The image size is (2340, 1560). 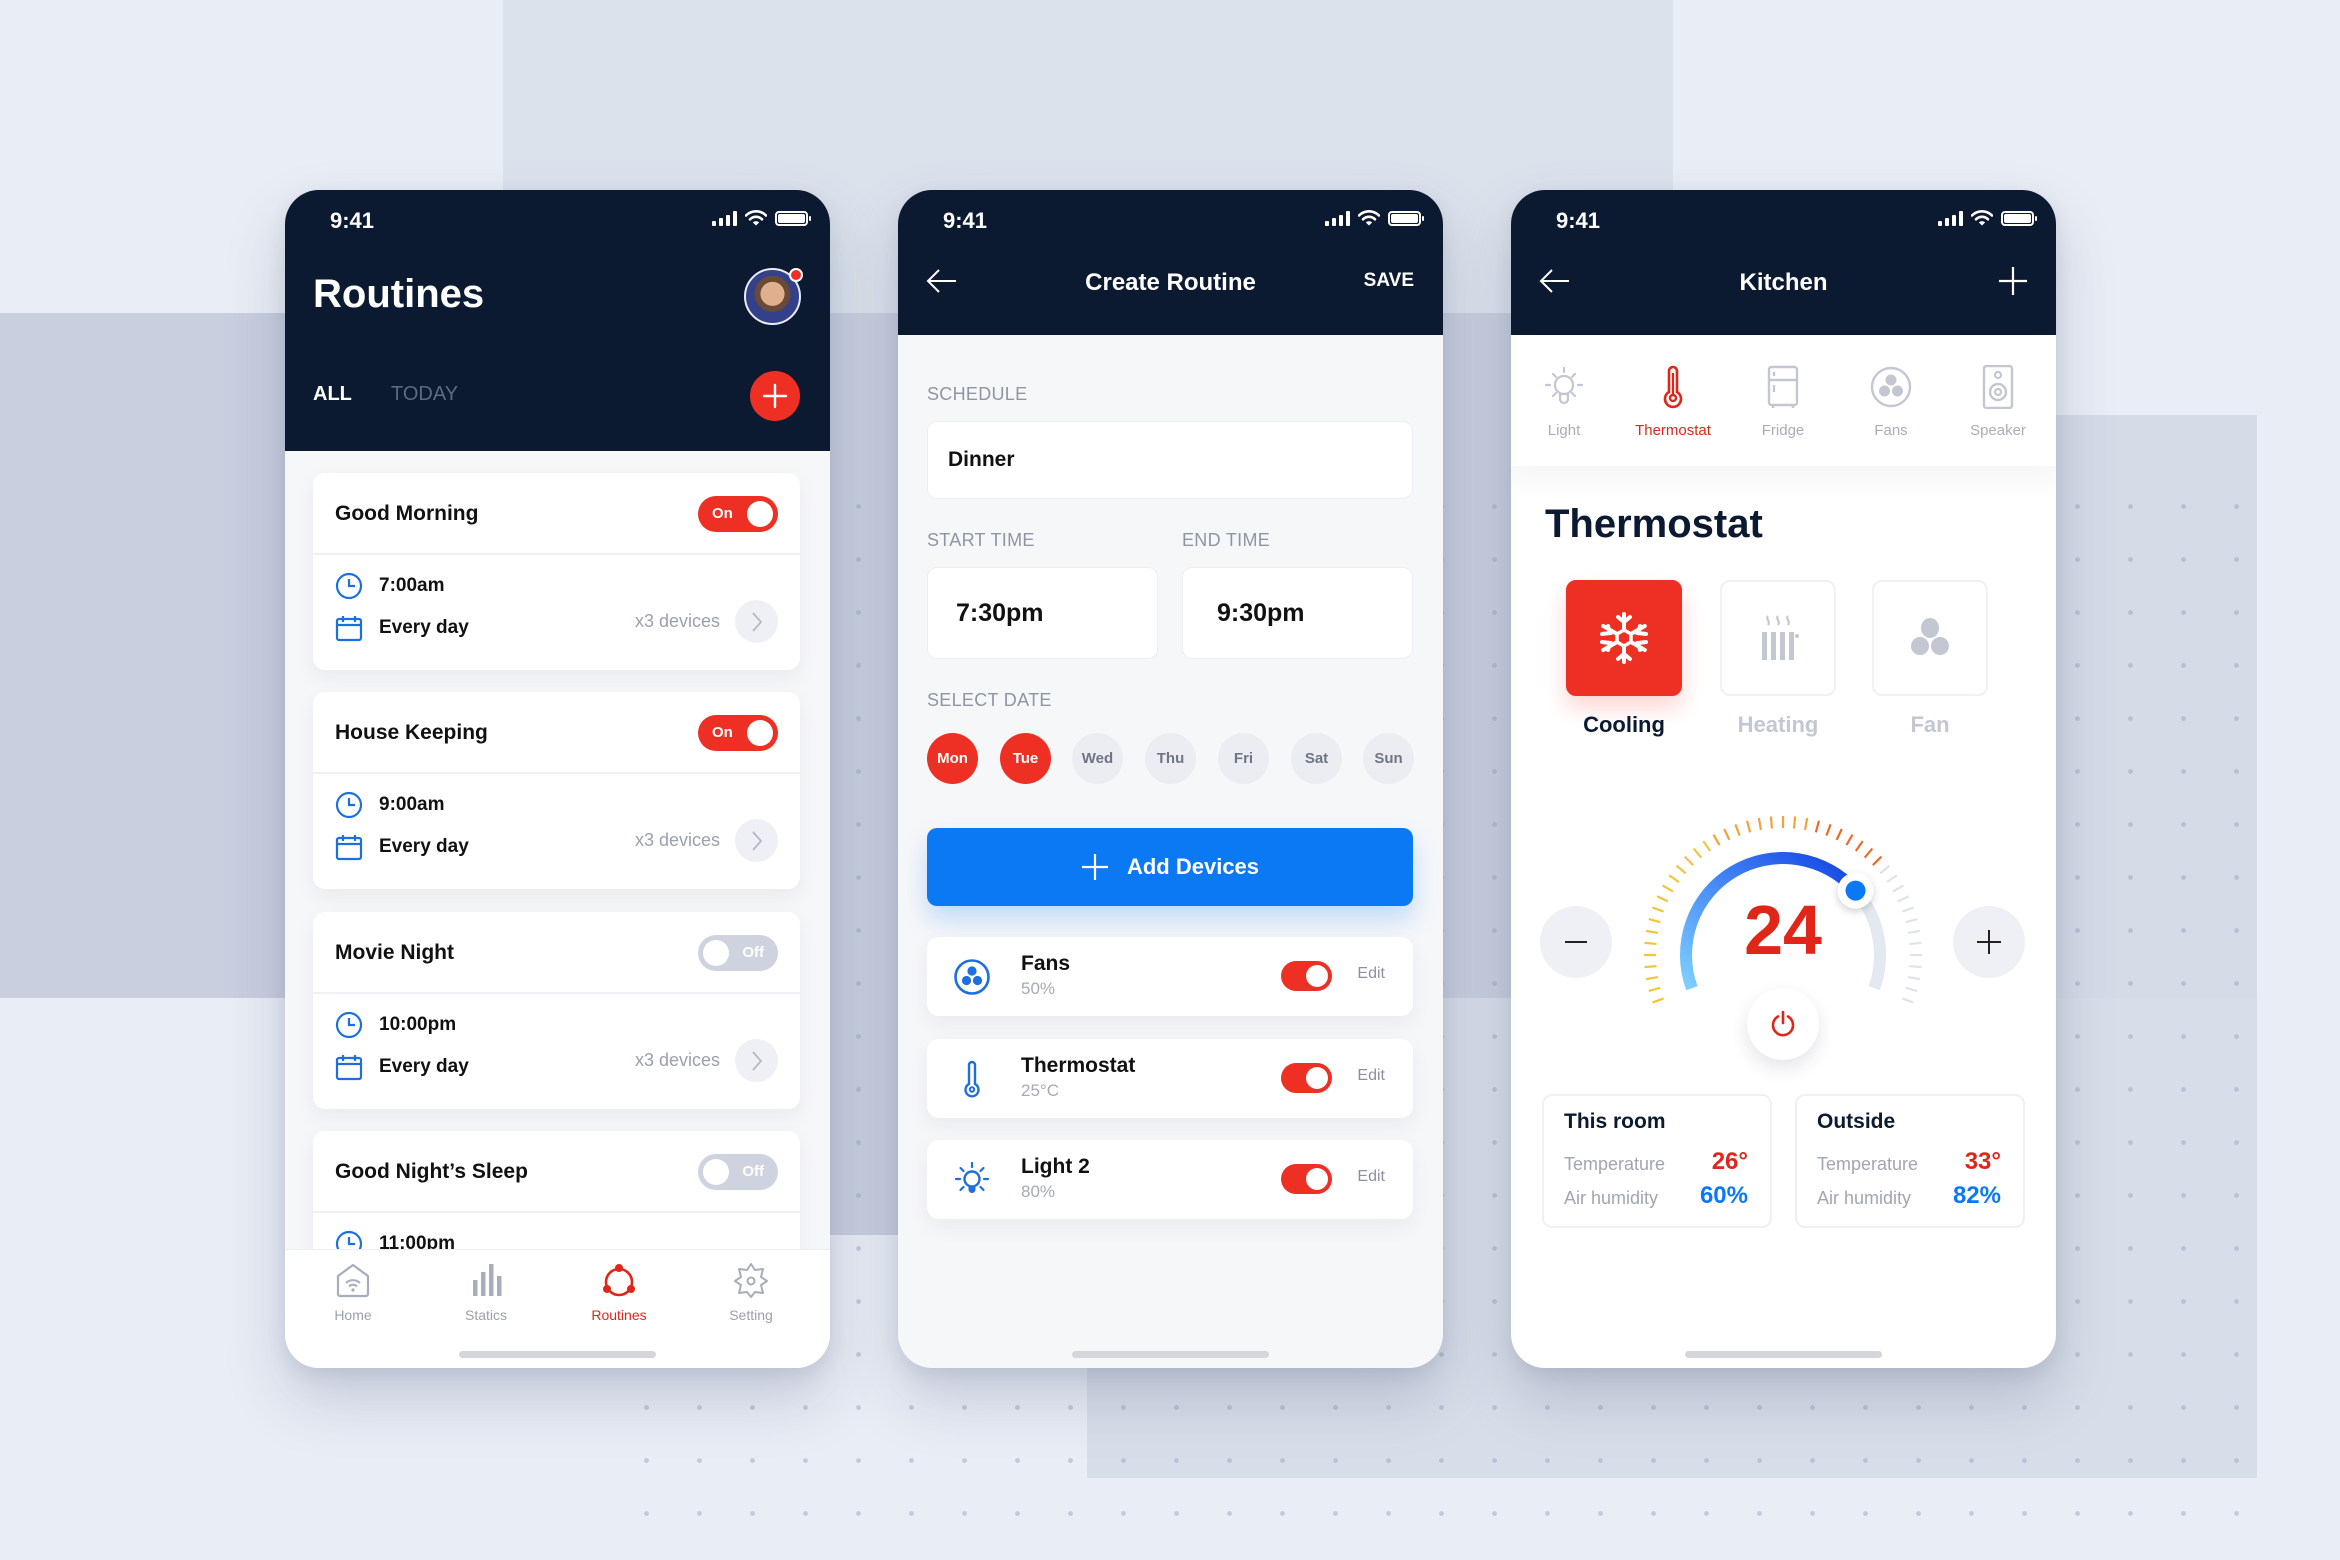 What do you see at coordinates (1998, 401) in the screenshot?
I see `category-speaker: Speaker` at bounding box center [1998, 401].